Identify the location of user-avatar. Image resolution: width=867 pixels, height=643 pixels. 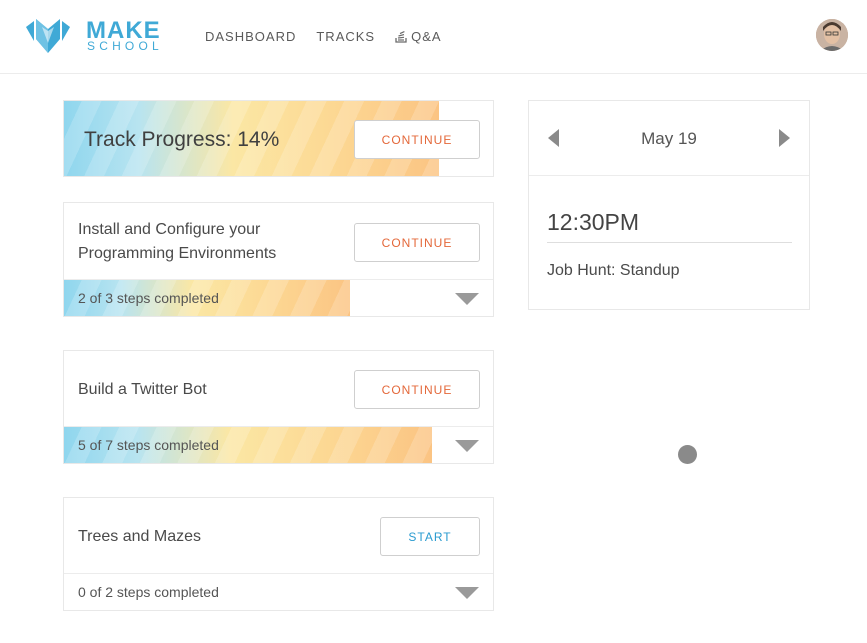
(832, 35).